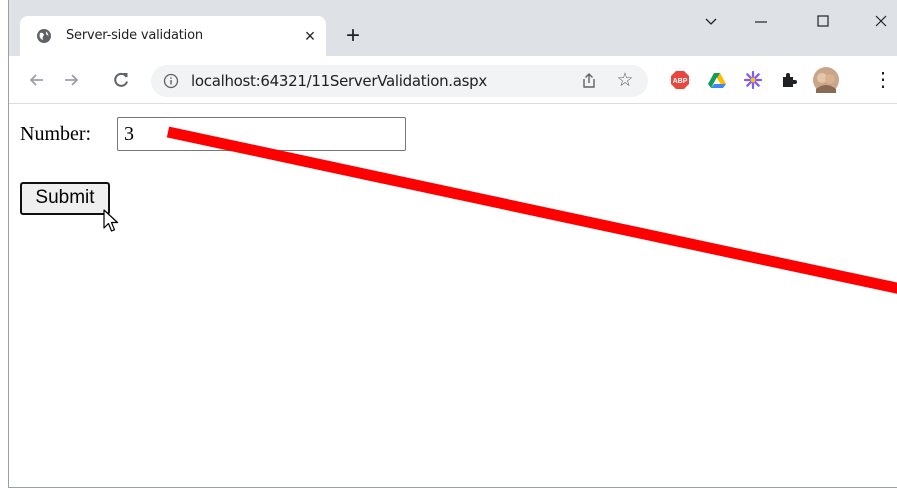  I want to click on url-text: localhost:64321/11ServerValidation.aspx, so click(339, 81).